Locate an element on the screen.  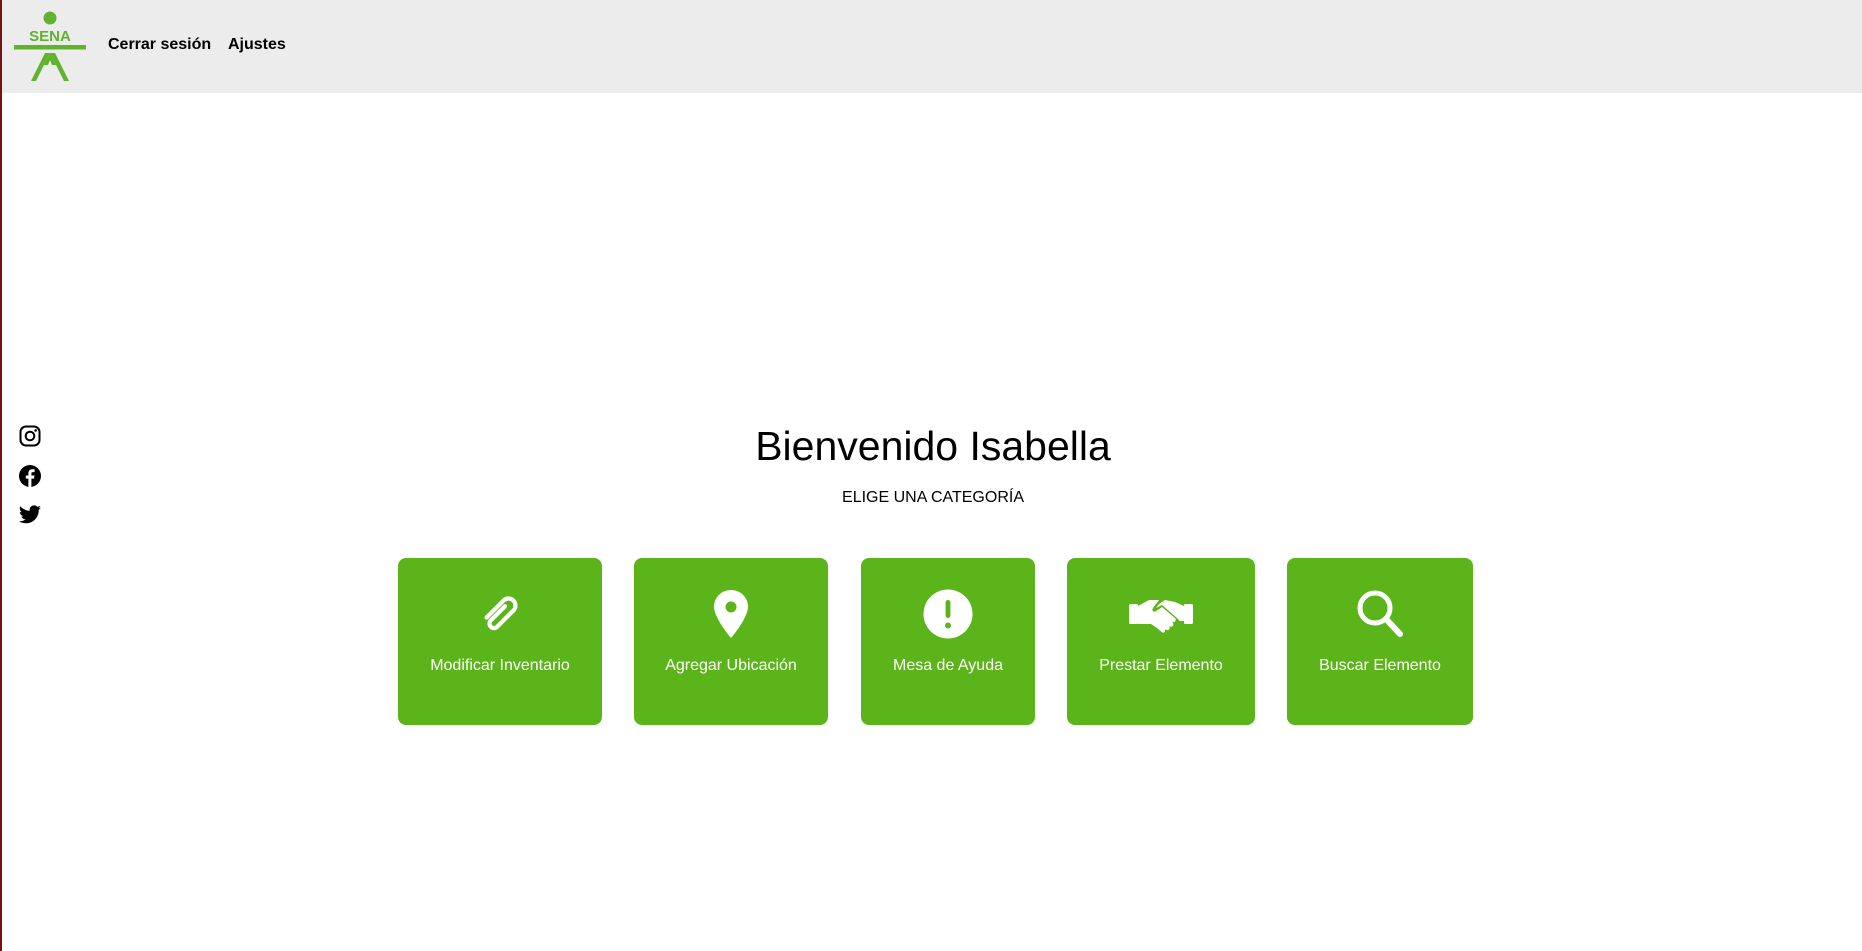
card-label: Modificar Inventario is located at coordinates (500, 665).